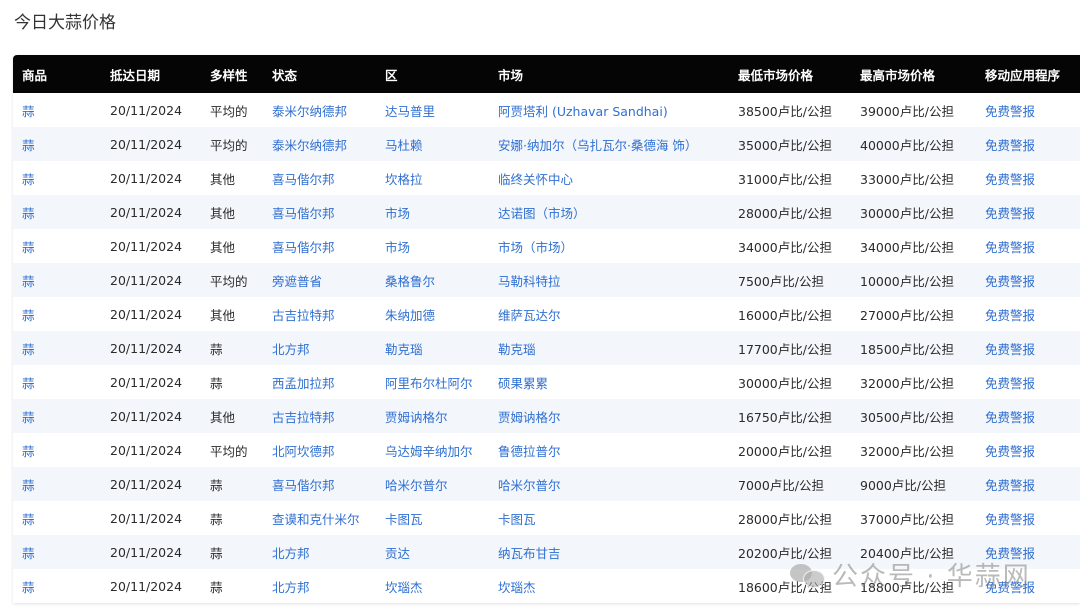  What do you see at coordinates (432, 518) in the screenshot?
I see `cell-district-link: 卡图瓦` at bounding box center [432, 518].